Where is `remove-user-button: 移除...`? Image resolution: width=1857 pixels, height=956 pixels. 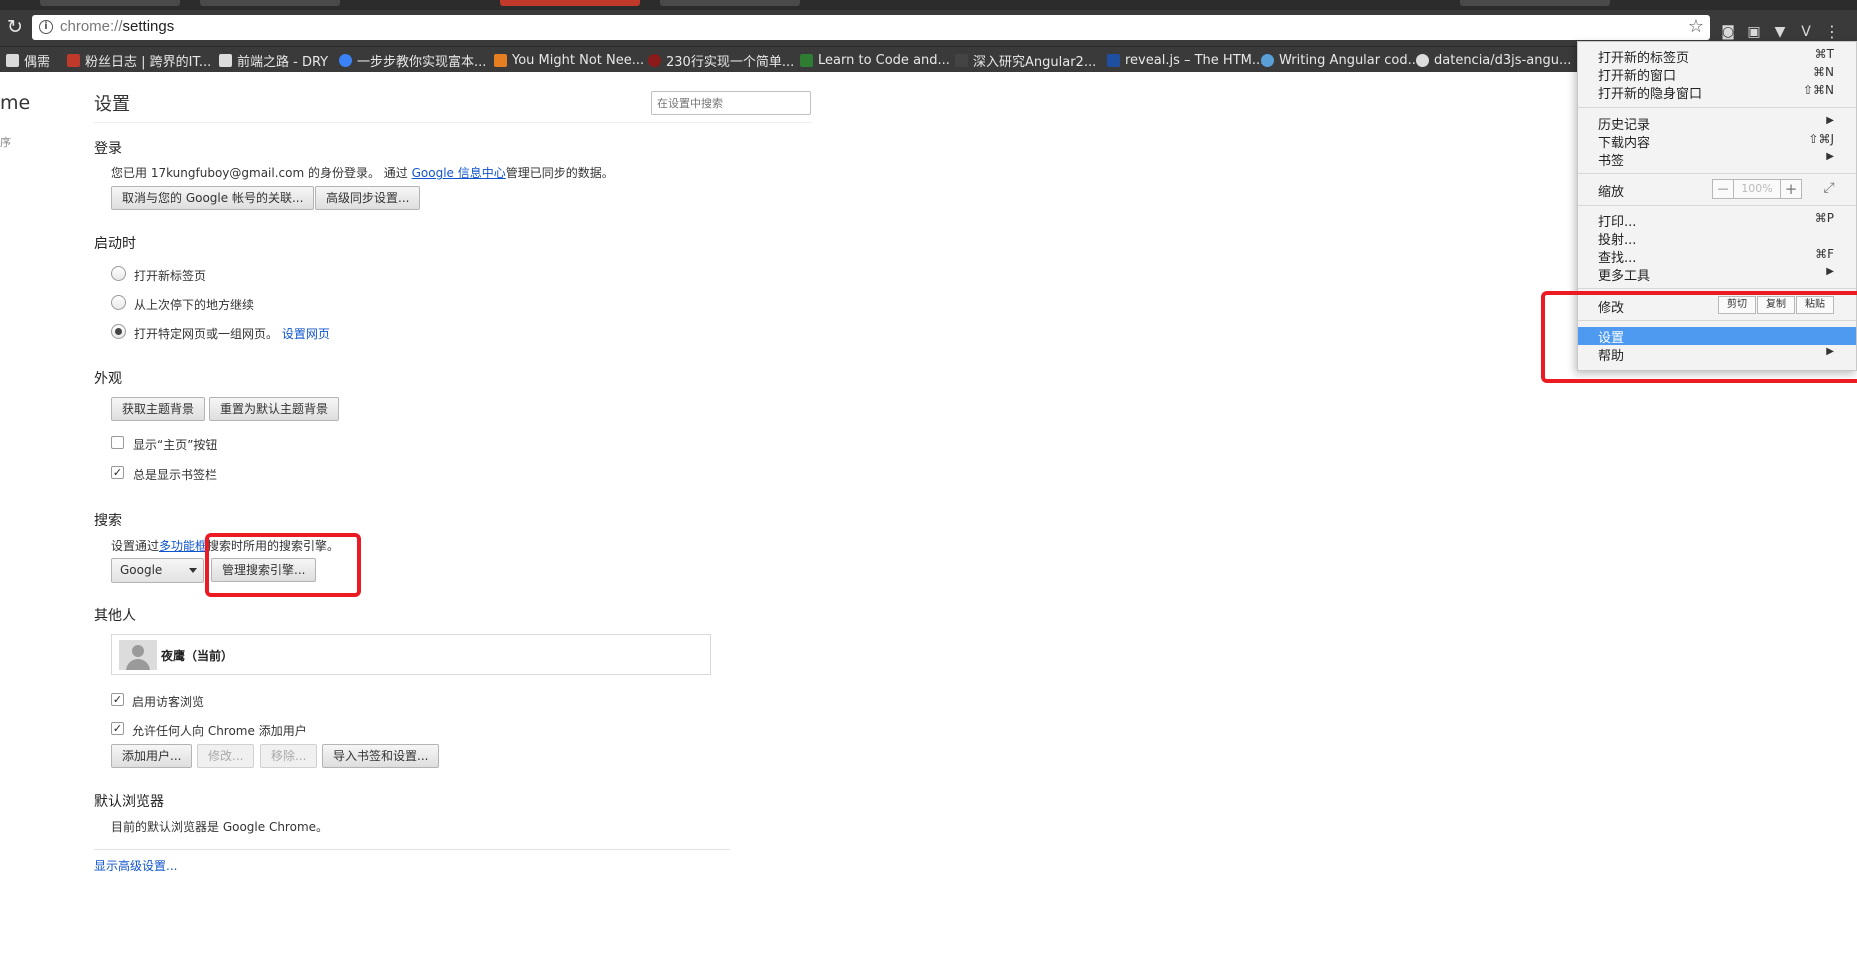
remove-user-button: 移除... is located at coordinates (289, 756).